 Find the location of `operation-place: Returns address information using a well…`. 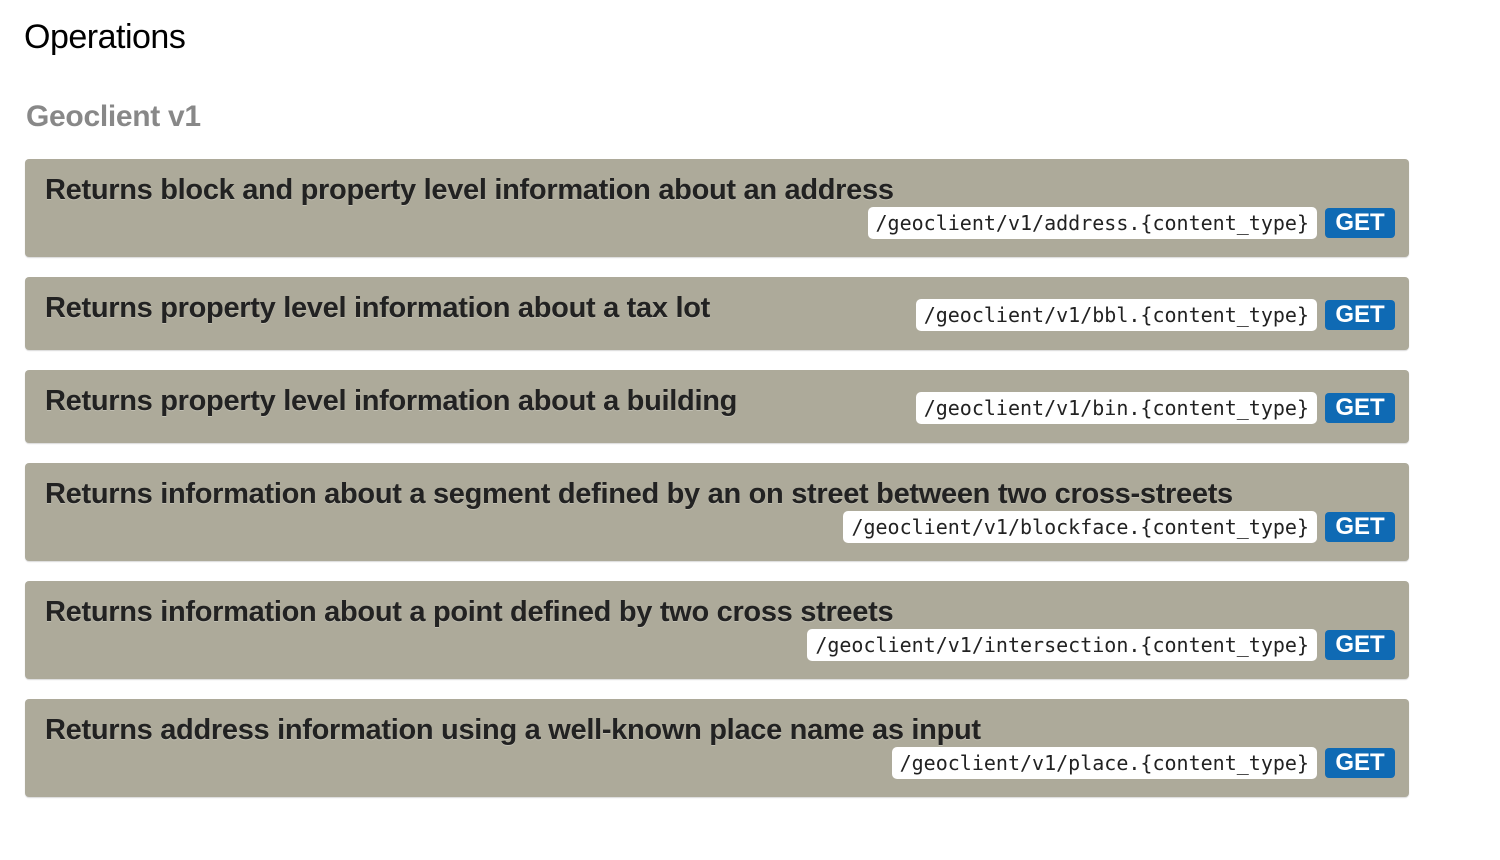

operation-place: Returns address information using a well… is located at coordinates (717, 748).